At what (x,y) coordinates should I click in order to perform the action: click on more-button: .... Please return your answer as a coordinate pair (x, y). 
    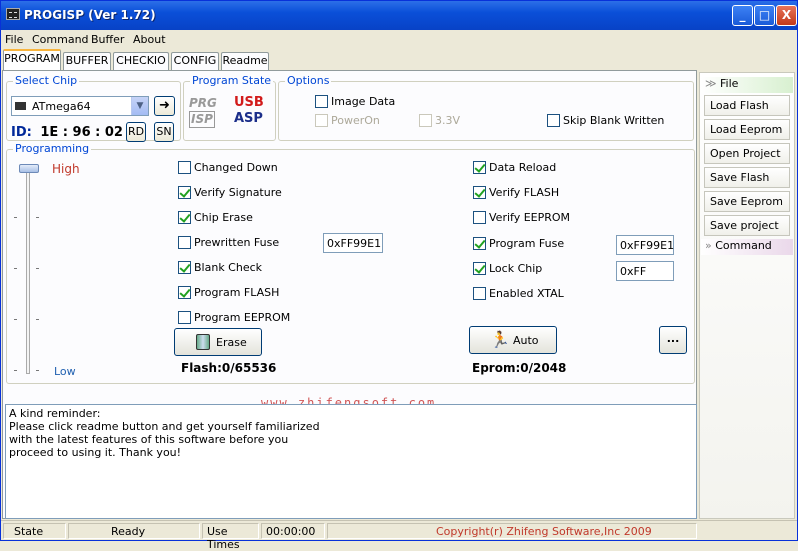
    Looking at the image, I should click on (673, 340).